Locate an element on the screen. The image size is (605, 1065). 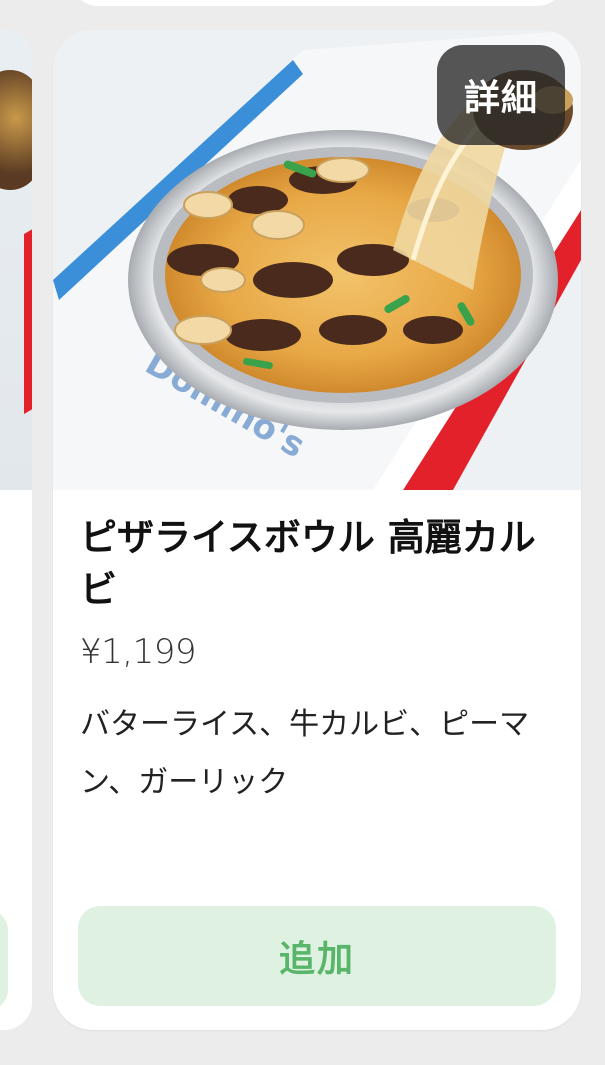
product-name: ピザライスボウル 高麗カルビ is located at coordinates (308, 563).